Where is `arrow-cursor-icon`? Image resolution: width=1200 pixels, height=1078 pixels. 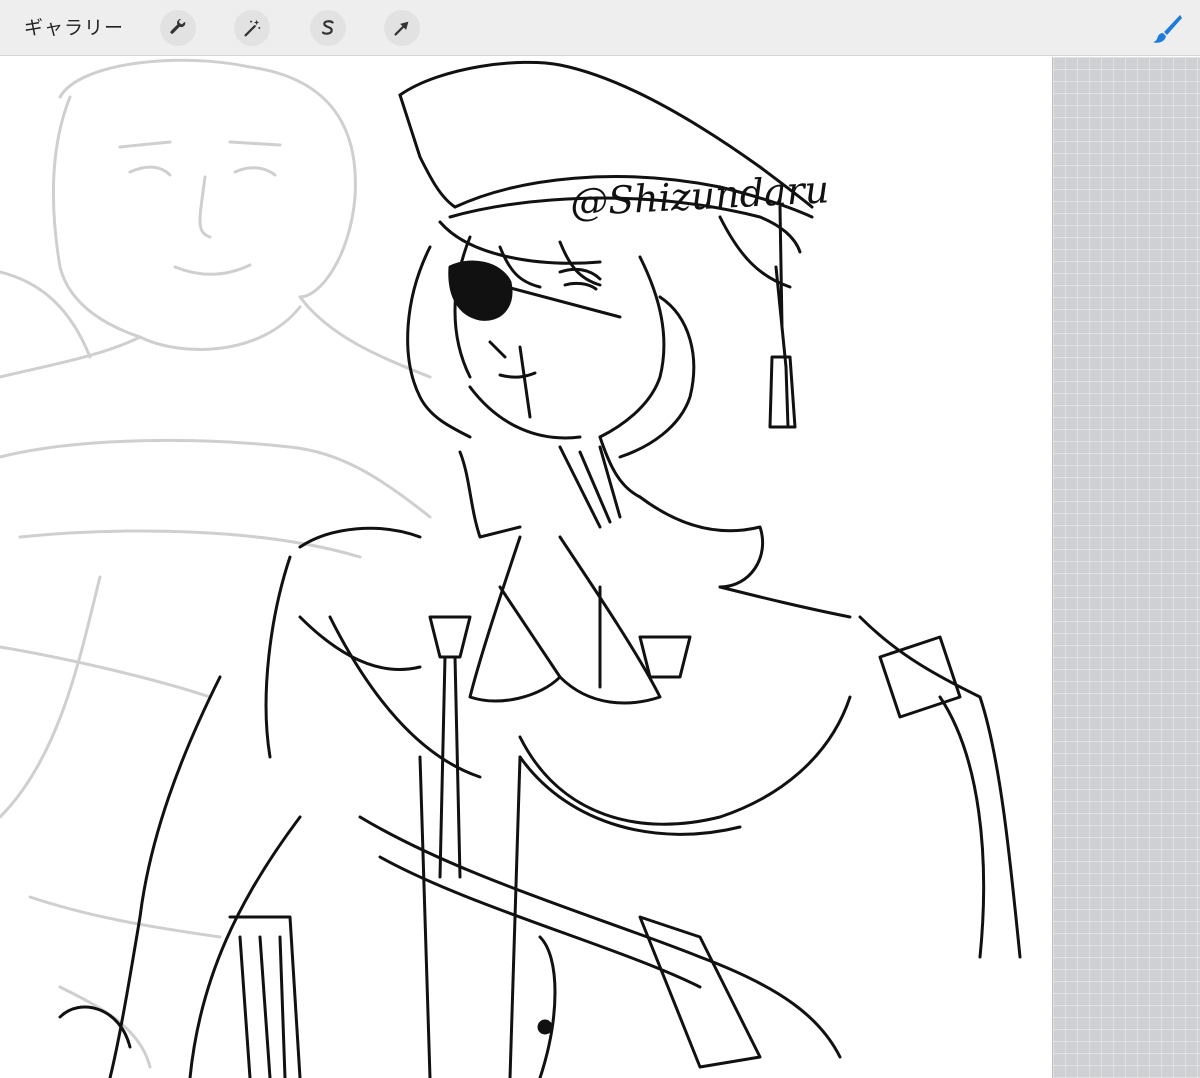
arrow-cursor-icon is located at coordinates (401, 28).